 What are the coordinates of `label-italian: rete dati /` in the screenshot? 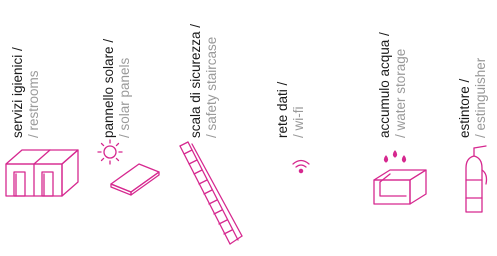 It's located at (282, 109).